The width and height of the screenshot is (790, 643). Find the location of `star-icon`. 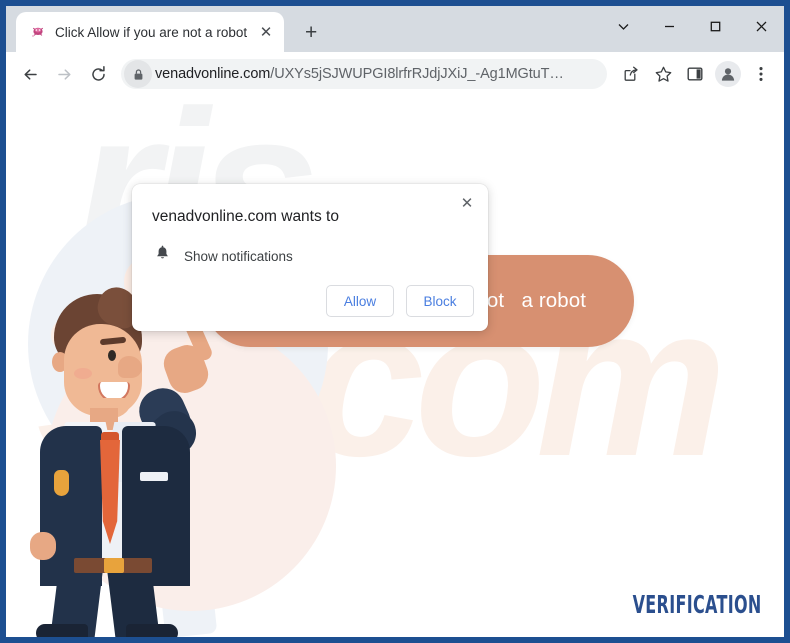

star-icon is located at coordinates (663, 74).